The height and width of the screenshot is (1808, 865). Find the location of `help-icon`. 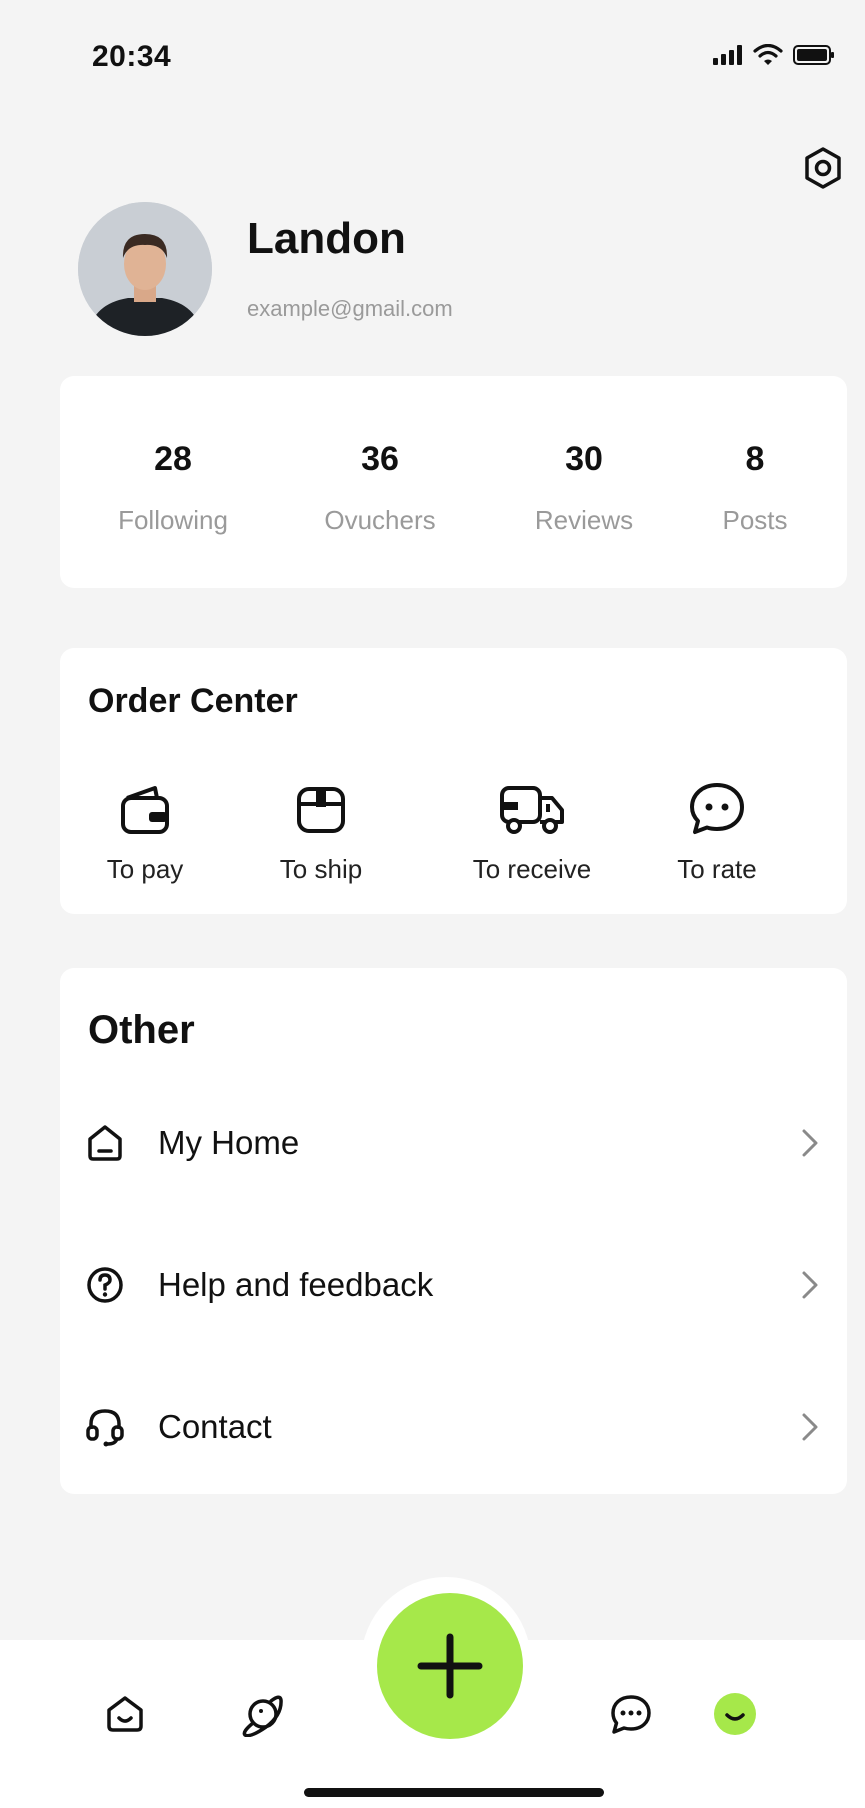

help-icon is located at coordinates (105, 1285).